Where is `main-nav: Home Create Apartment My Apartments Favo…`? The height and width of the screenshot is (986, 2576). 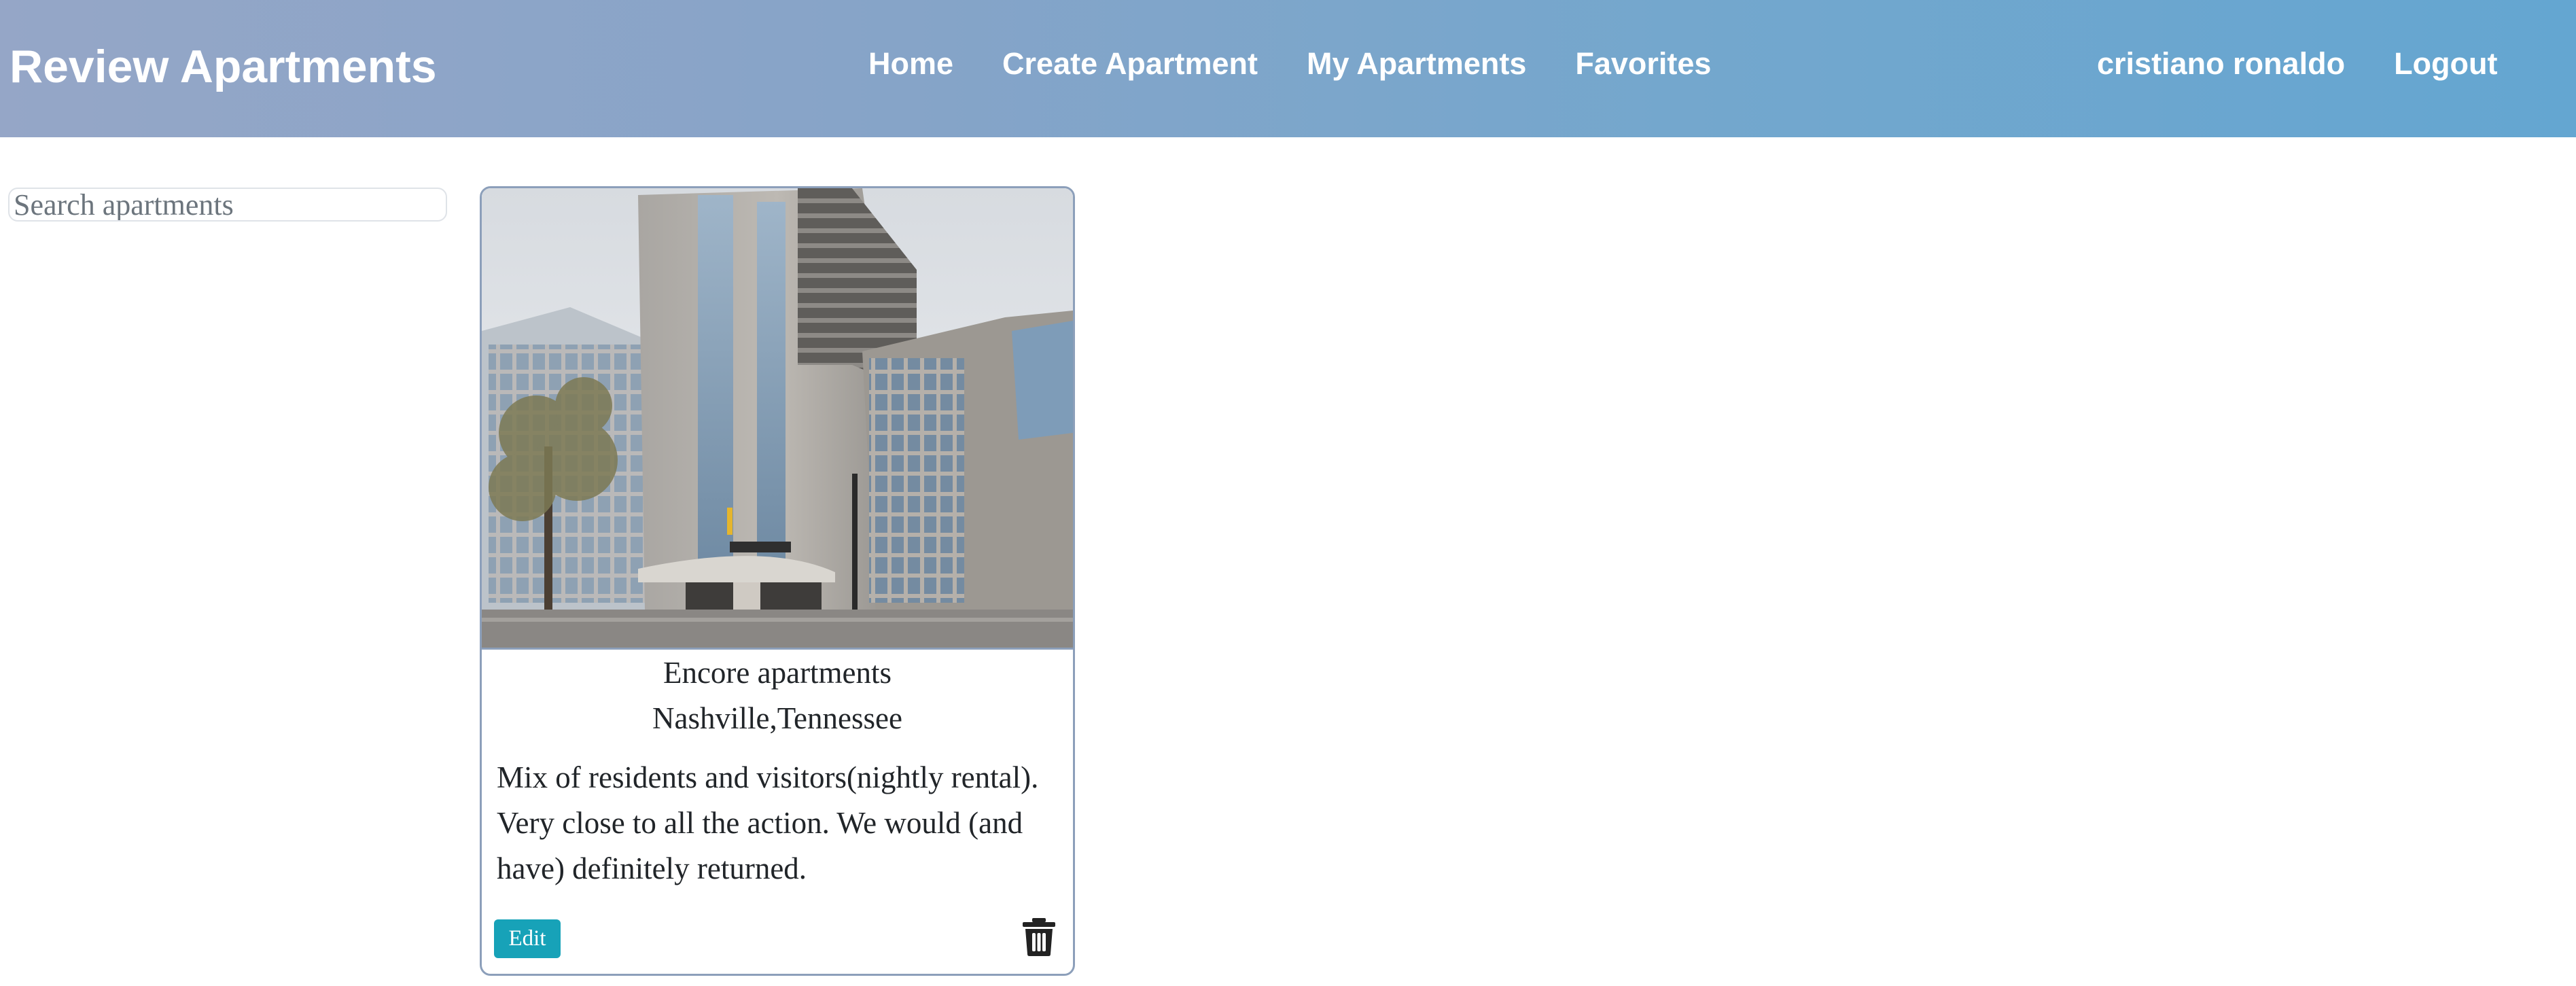
main-nav: Home Create Apartment My Apartments Favo… is located at coordinates (1289, 64).